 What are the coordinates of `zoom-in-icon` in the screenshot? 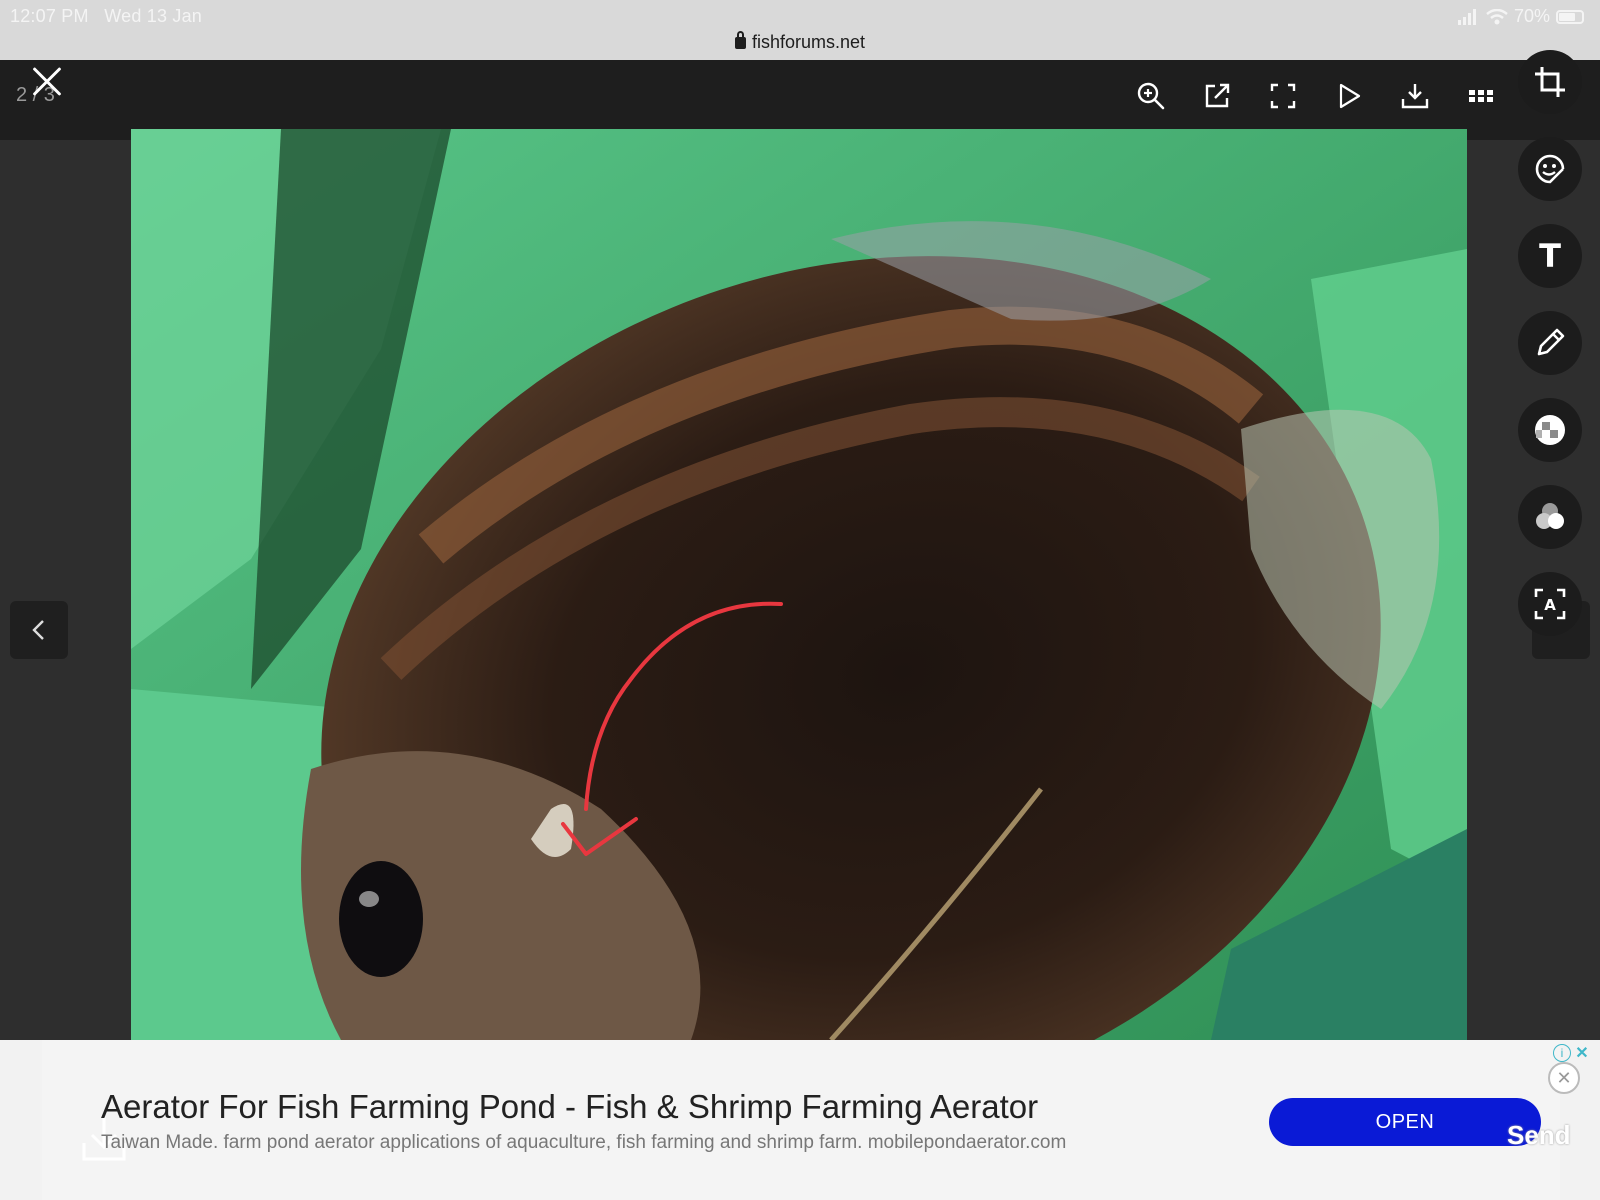 It's located at (1151, 96).